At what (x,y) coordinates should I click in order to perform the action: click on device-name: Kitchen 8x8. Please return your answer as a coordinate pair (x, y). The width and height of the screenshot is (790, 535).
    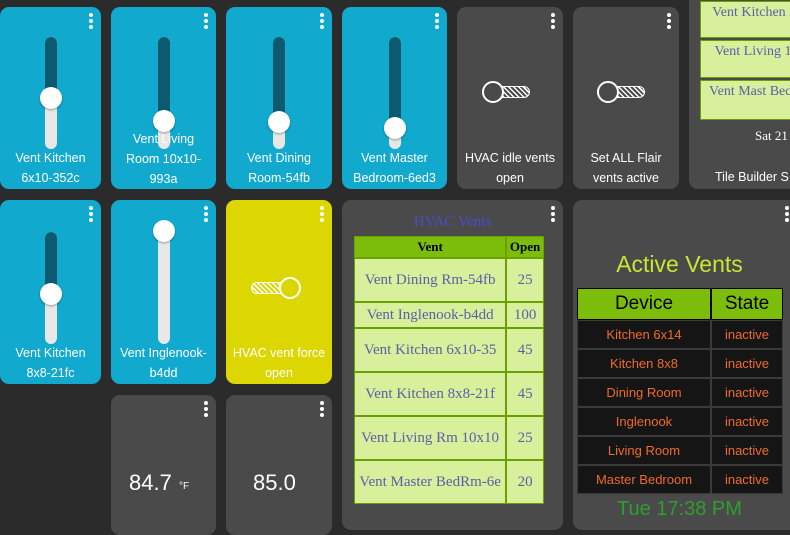
    Looking at the image, I should click on (644, 363).